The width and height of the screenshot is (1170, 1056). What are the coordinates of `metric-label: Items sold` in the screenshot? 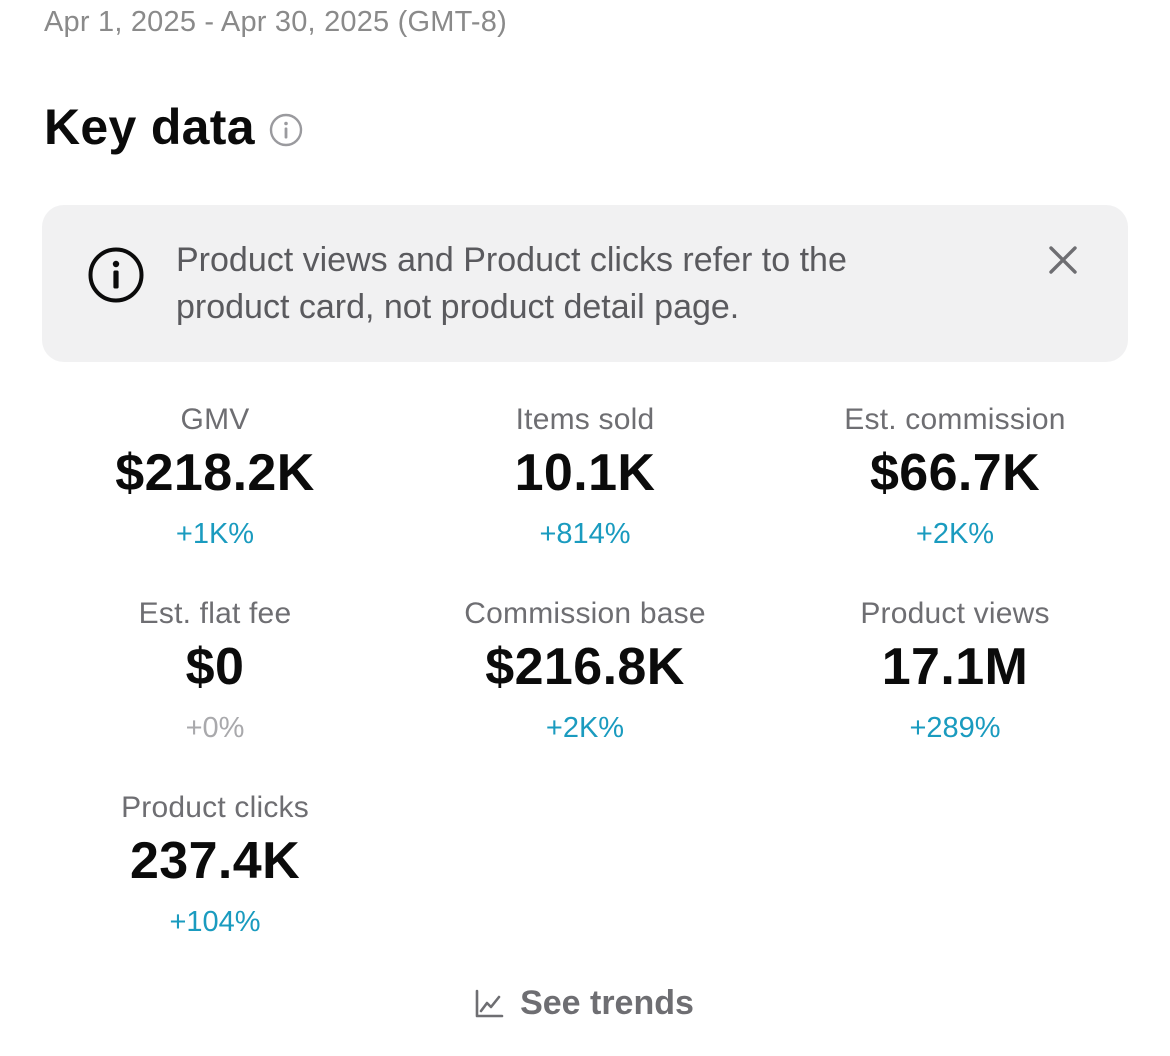 It's located at (585, 419).